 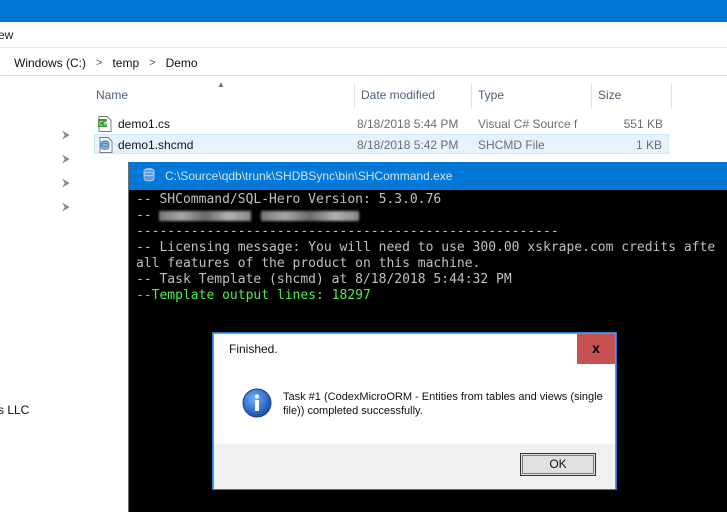 I want to click on breadcrumb-temp: temp, so click(x=125, y=63).